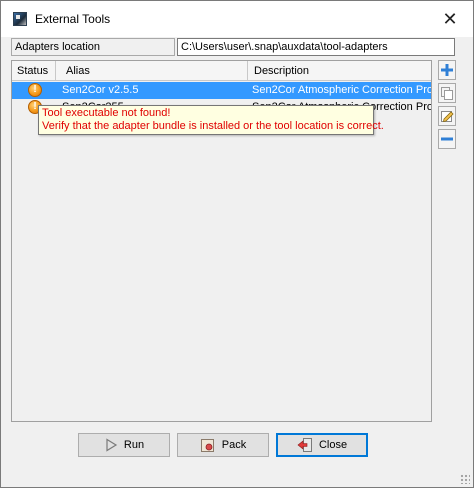 The width and height of the screenshot is (474, 488). What do you see at coordinates (112, 445) in the screenshot?
I see `play-icon` at bounding box center [112, 445].